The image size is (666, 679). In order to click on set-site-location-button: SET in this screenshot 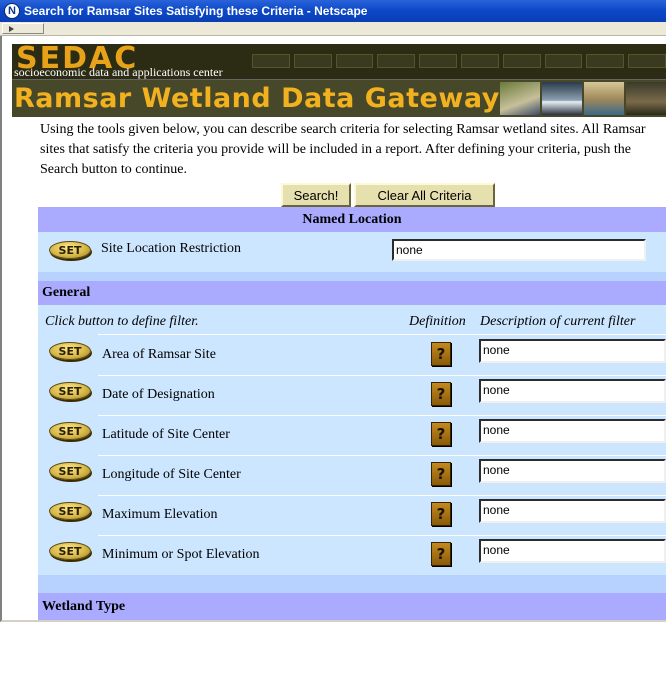, I will do `click(70, 250)`.